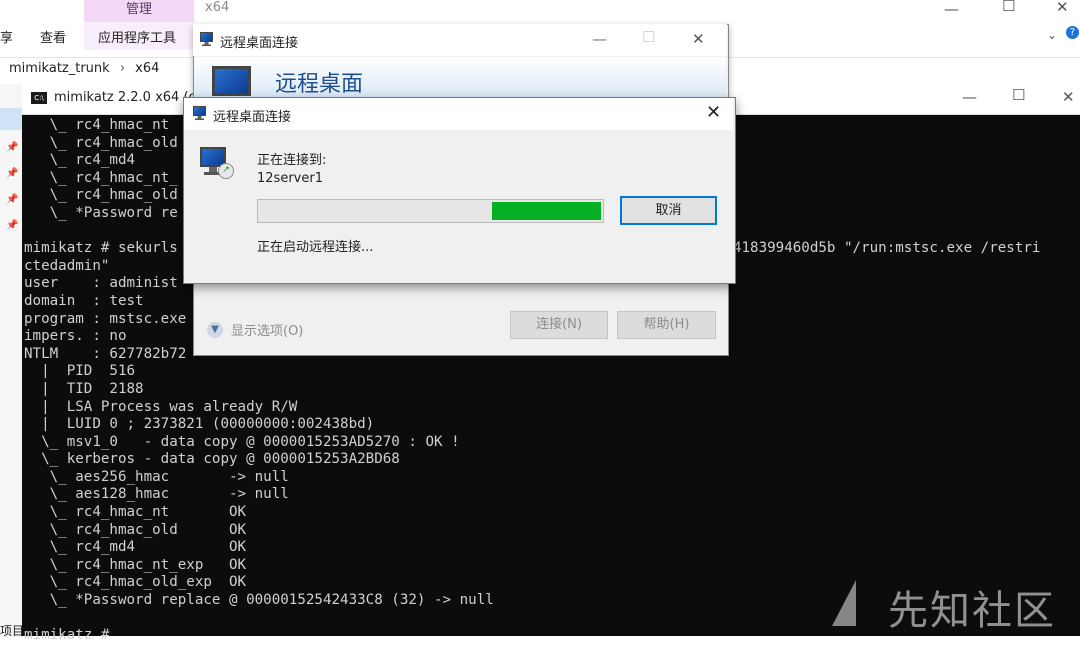 The width and height of the screenshot is (1080, 645). Describe the element at coordinates (252, 117) in the screenshot. I see `connecting-dialog-title: 远程桌面连接` at that location.